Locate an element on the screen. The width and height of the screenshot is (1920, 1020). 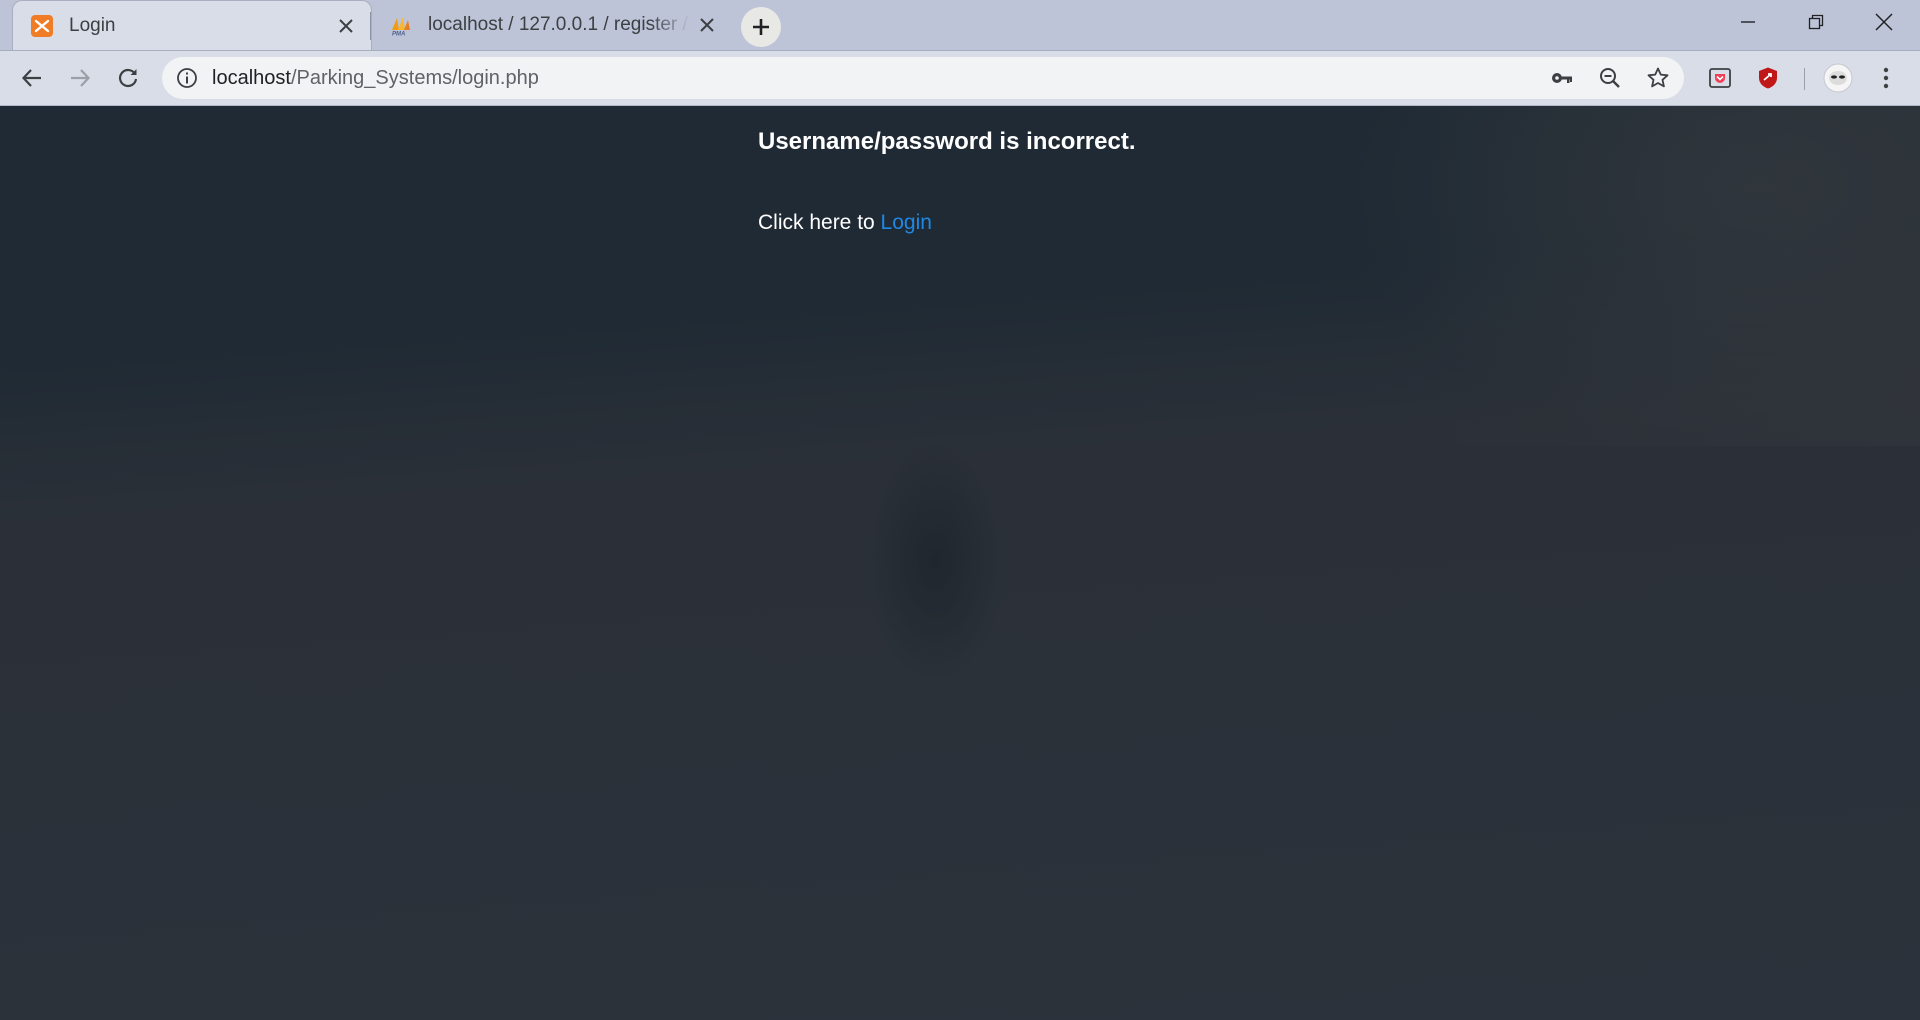
reload-icon is located at coordinates (128, 78).